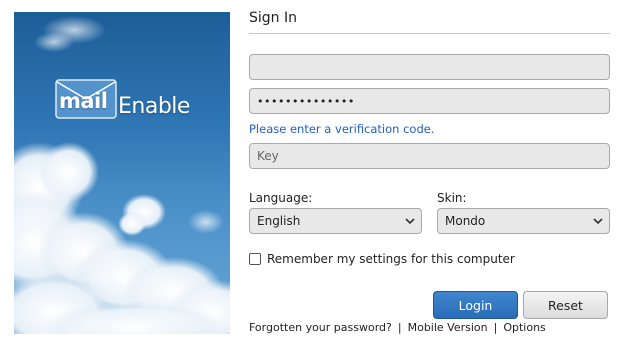 The height and width of the screenshot is (347, 623). I want to click on language-select: English, so click(335, 221).